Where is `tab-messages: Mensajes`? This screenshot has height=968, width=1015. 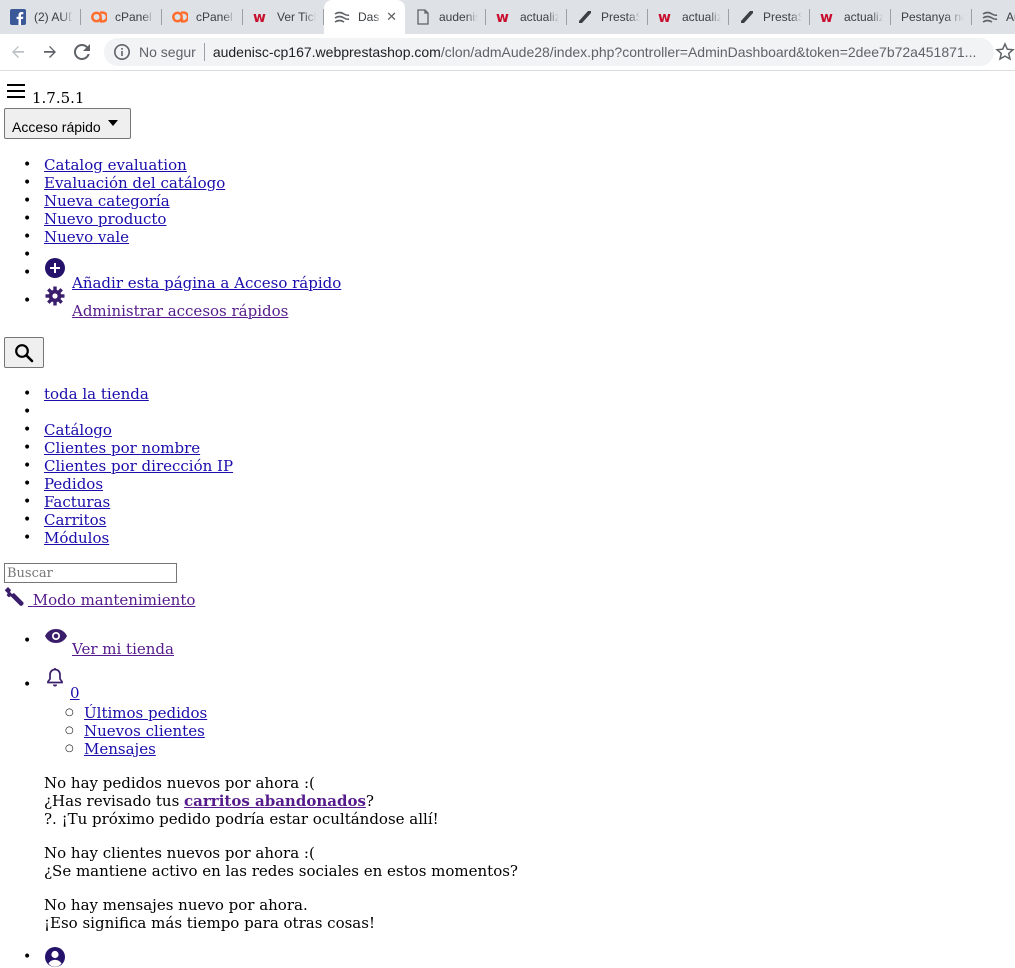
tab-messages: Mensajes is located at coordinates (120, 749).